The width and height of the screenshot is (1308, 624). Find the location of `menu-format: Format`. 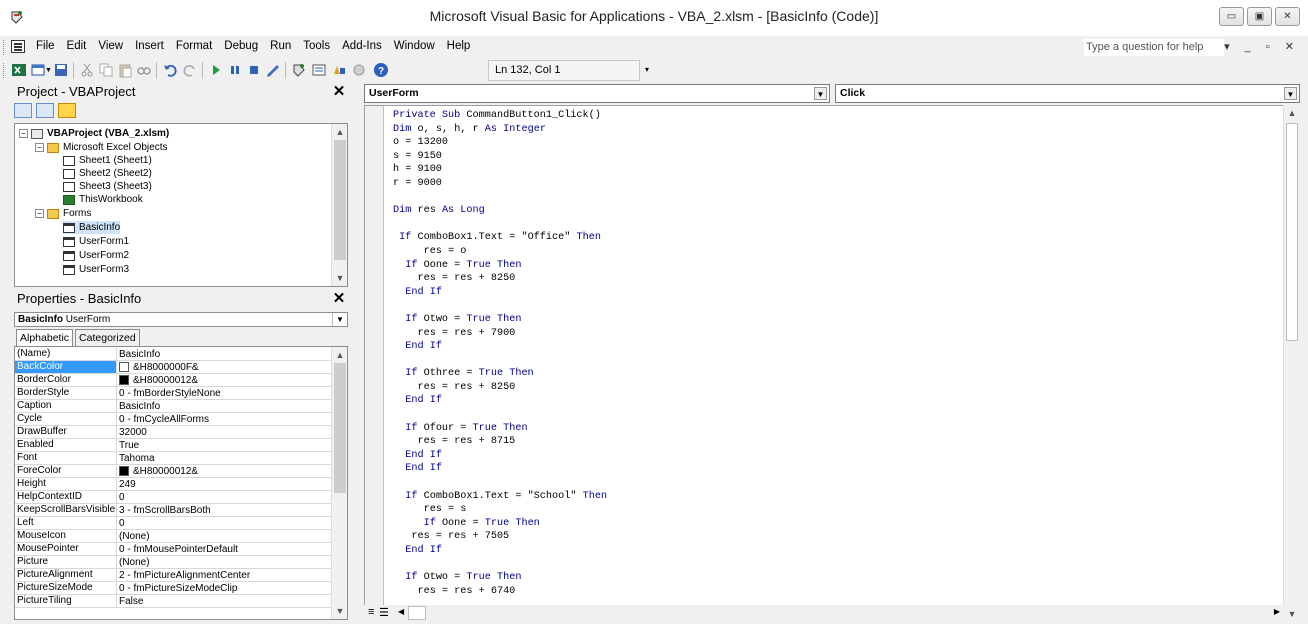

menu-format: Format is located at coordinates (194, 46).